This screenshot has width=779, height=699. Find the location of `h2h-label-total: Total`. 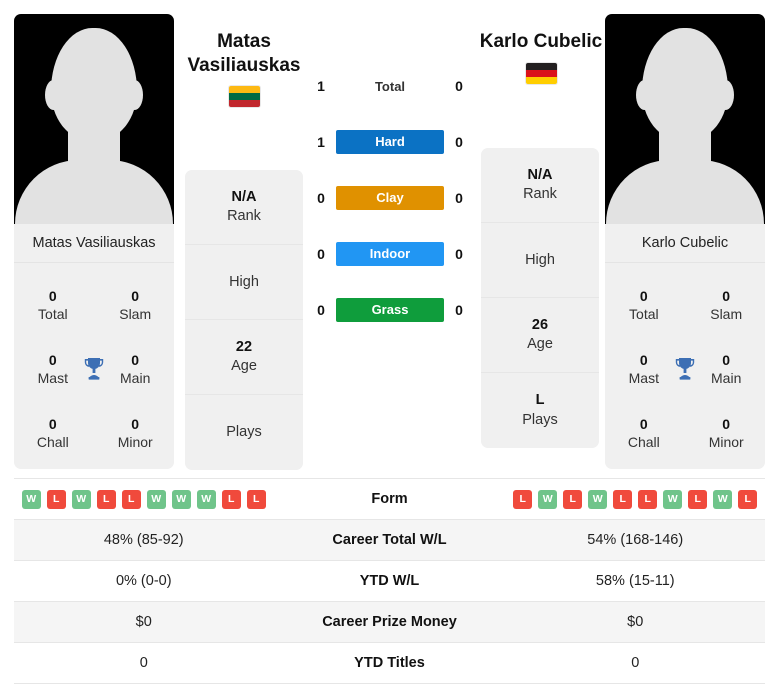

h2h-label-total: Total is located at coordinates (390, 86).